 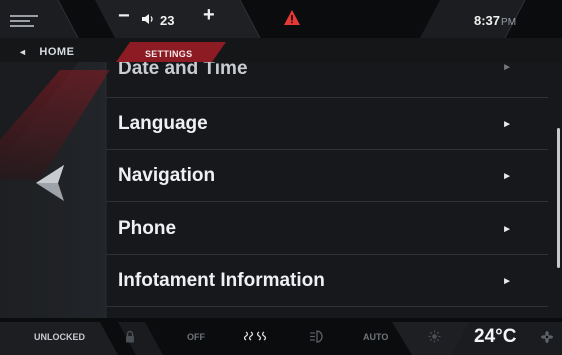 I want to click on home-button: ◄ HOME, so click(x=46, y=52).